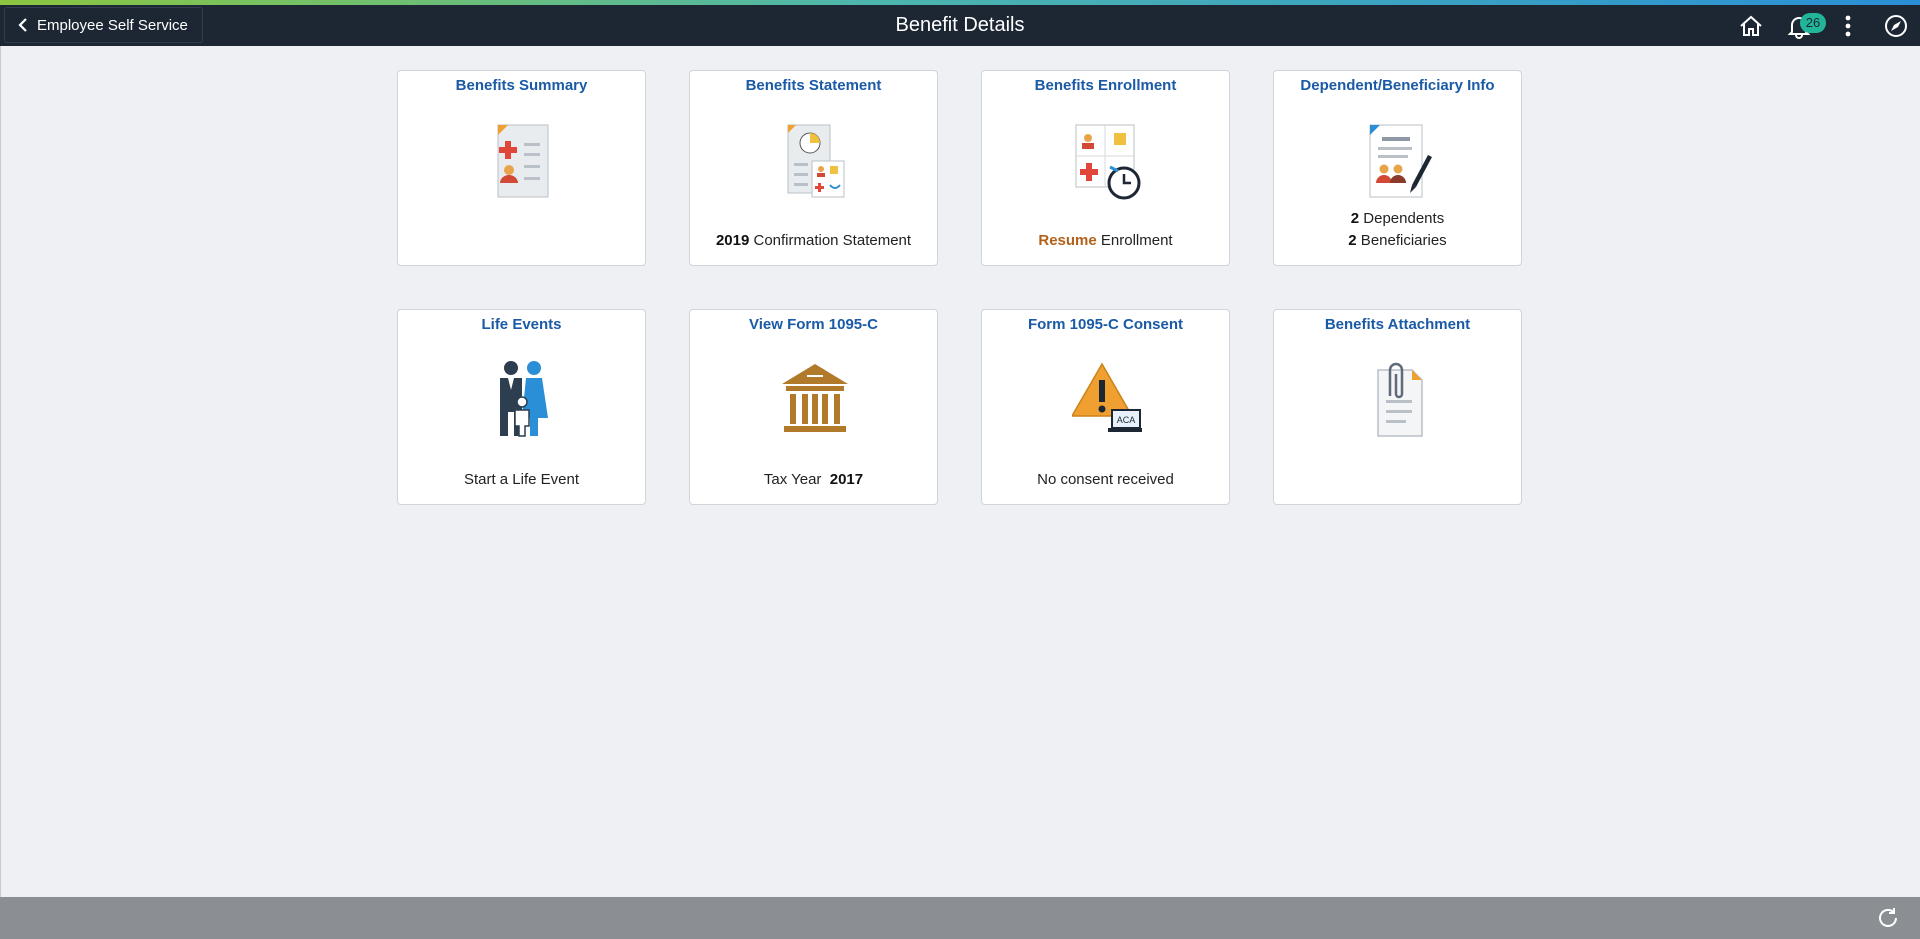 The height and width of the screenshot is (939, 1920). What do you see at coordinates (112, 25) in the screenshot?
I see `back-button-label: Employee Self Service` at bounding box center [112, 25].